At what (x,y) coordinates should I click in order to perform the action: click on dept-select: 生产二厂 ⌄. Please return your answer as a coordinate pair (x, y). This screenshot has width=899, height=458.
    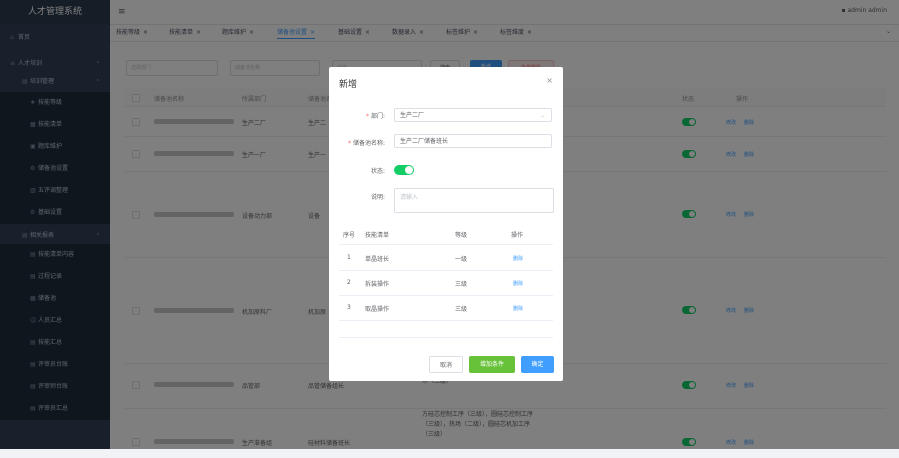
    Looking at the image, I should click on (473, 115).